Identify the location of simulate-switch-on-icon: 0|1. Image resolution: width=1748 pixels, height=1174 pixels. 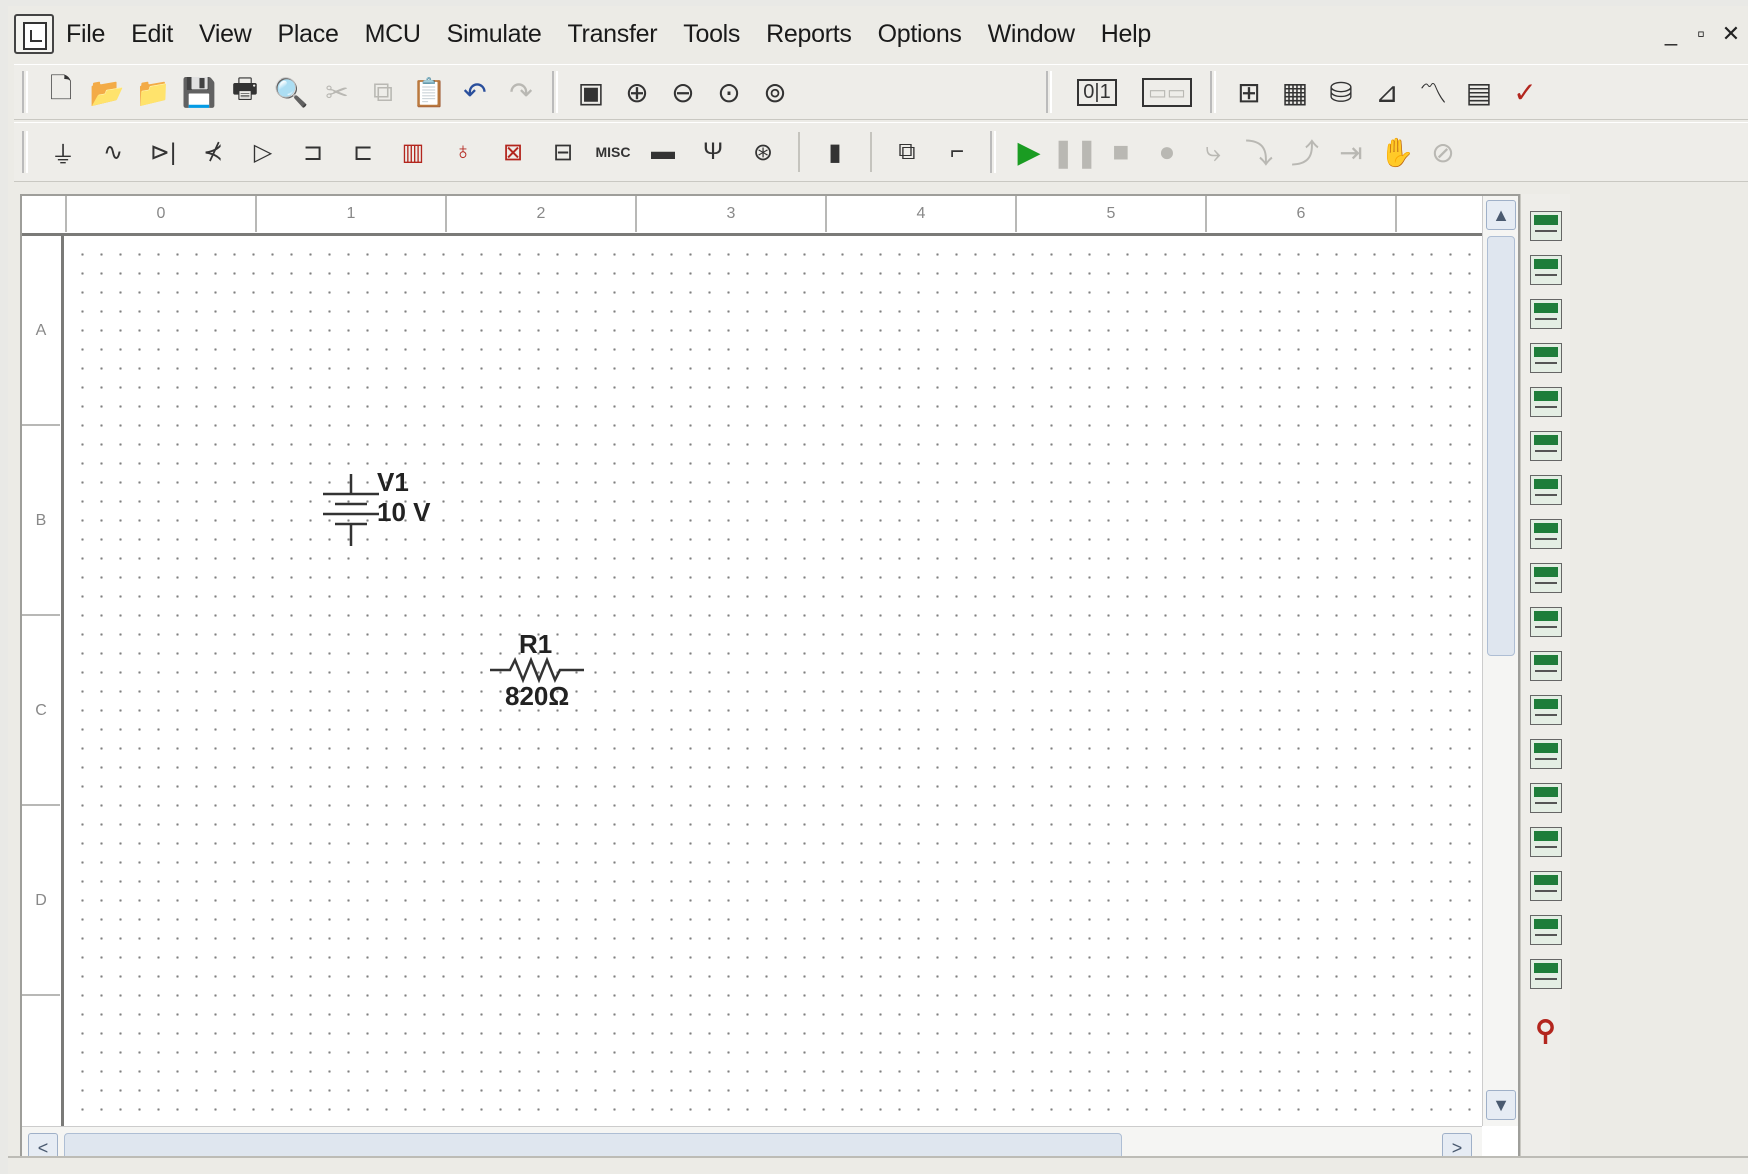
(1097, 92).